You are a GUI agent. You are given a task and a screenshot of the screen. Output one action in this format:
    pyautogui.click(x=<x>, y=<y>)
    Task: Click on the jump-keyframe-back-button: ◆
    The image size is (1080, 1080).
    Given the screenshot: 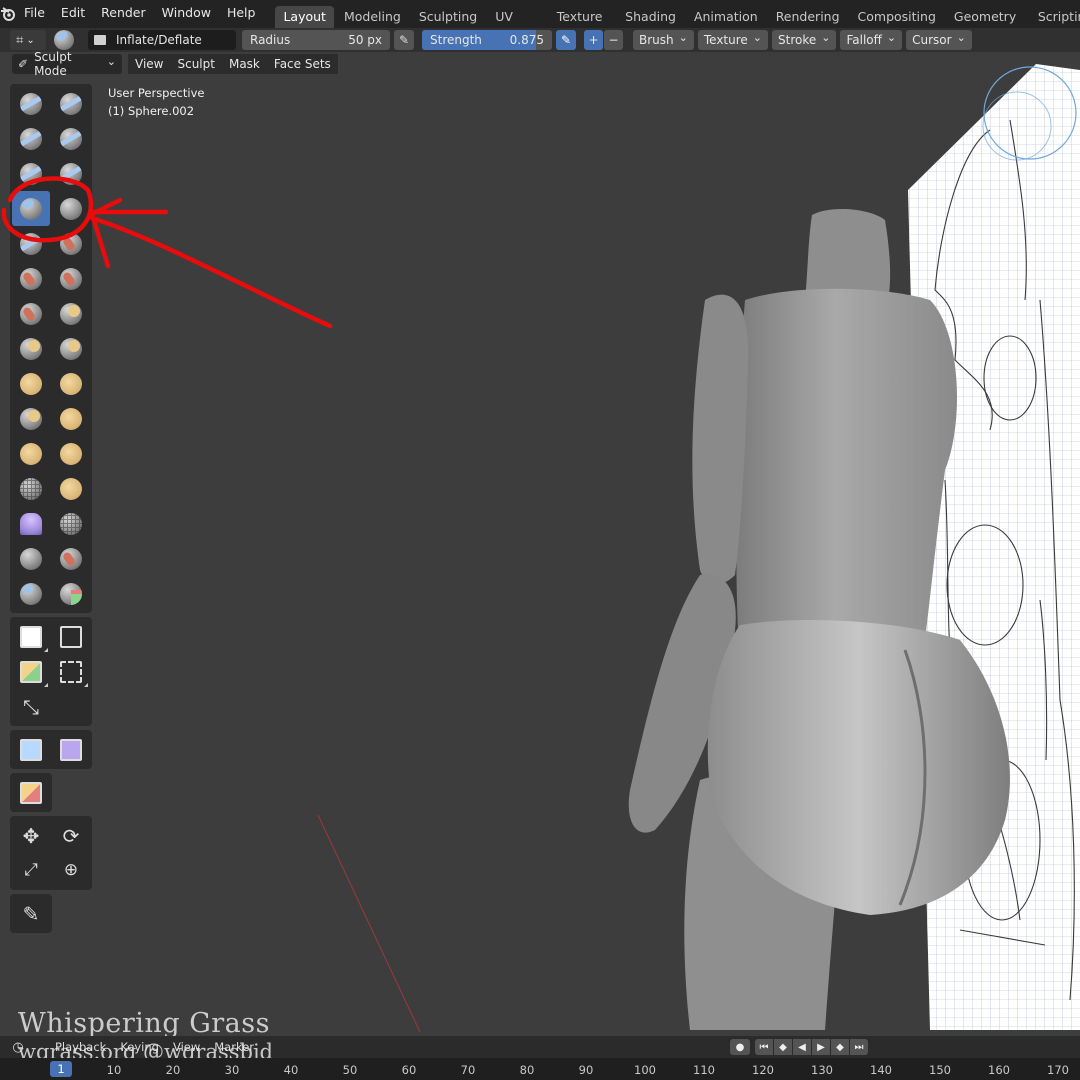 What is the action you would take?
    pyautogui.click(x=783, y=1047)
    